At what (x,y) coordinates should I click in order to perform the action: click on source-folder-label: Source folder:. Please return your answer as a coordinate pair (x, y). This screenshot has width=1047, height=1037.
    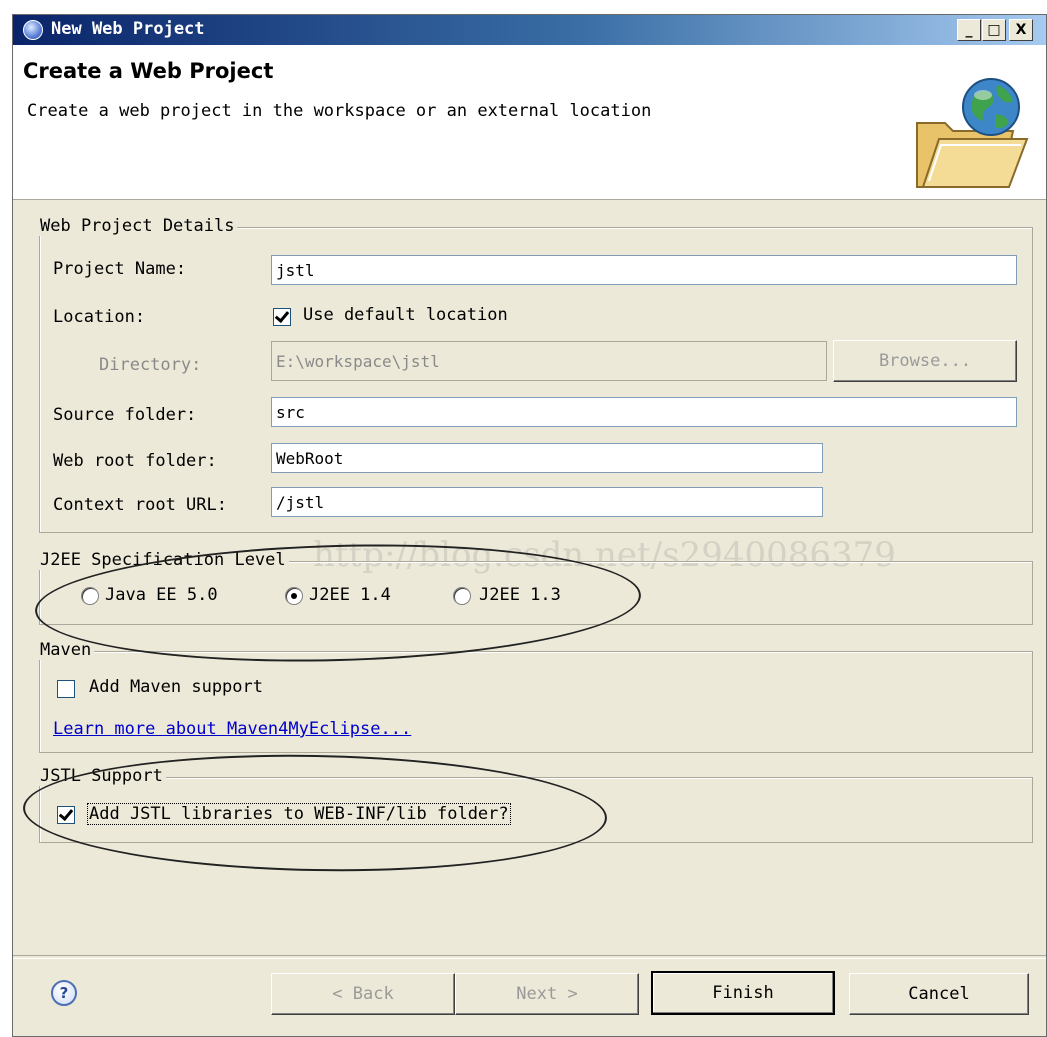
    Looking at the image, I should click on (125, 415).